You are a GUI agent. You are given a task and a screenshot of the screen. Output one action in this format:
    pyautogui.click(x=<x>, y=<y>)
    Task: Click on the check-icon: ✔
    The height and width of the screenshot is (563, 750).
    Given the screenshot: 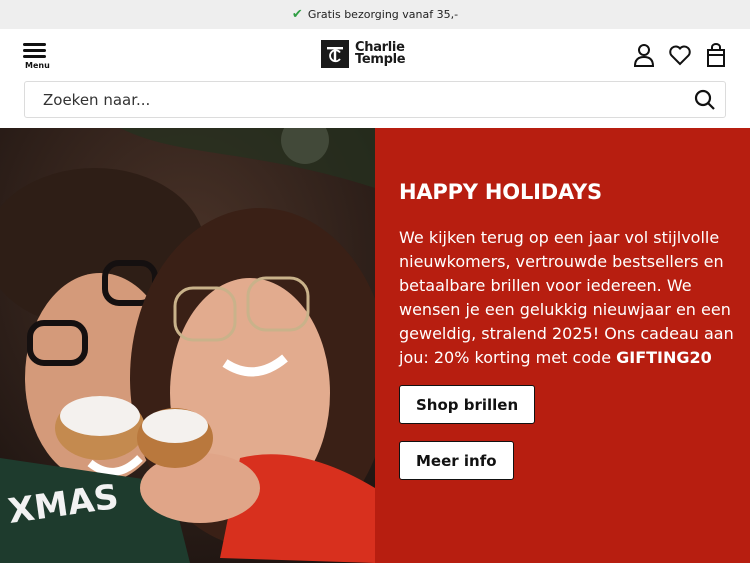 What is the action you would take?
    pyautogui.click(x=297, y=14)
    